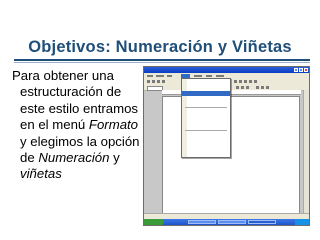 Image resolution: width=320 pixels, height=240 pixels. Describe the element at coordinates (54, 125) in the screenshot. I see `body-line-4-text: en el menú` at that location.